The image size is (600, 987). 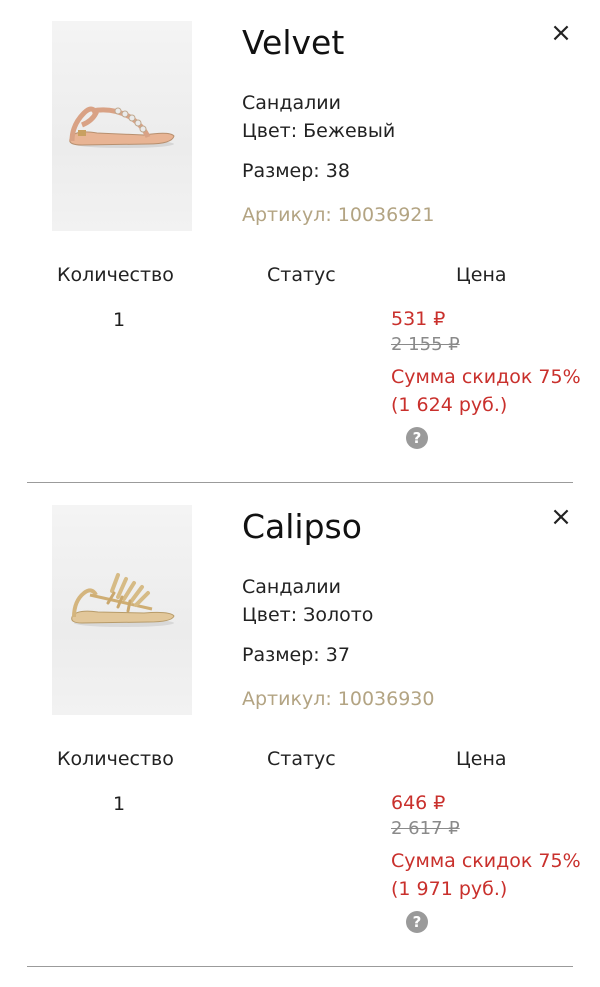 I want to click on beige-sandal-icon, so click(x=122, y=127).